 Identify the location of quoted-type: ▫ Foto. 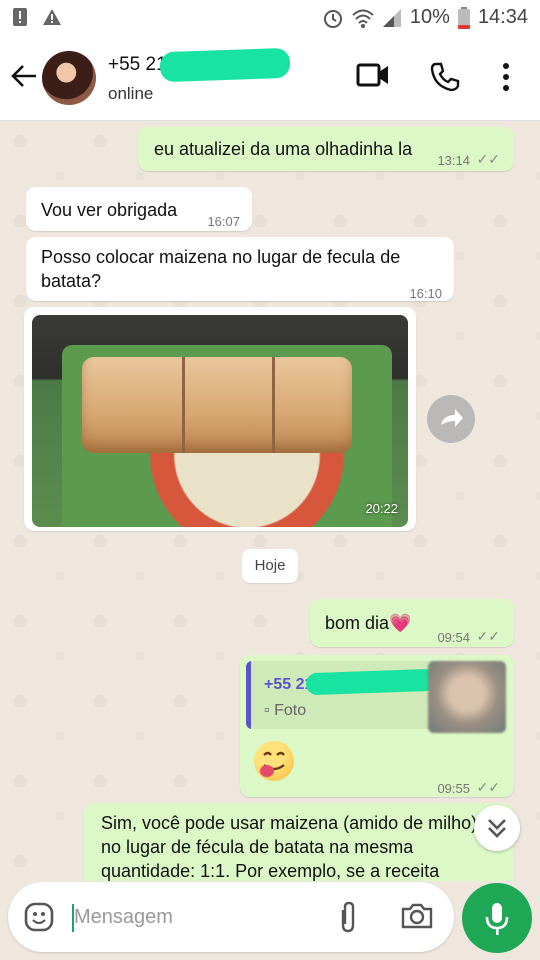
(285, 711).